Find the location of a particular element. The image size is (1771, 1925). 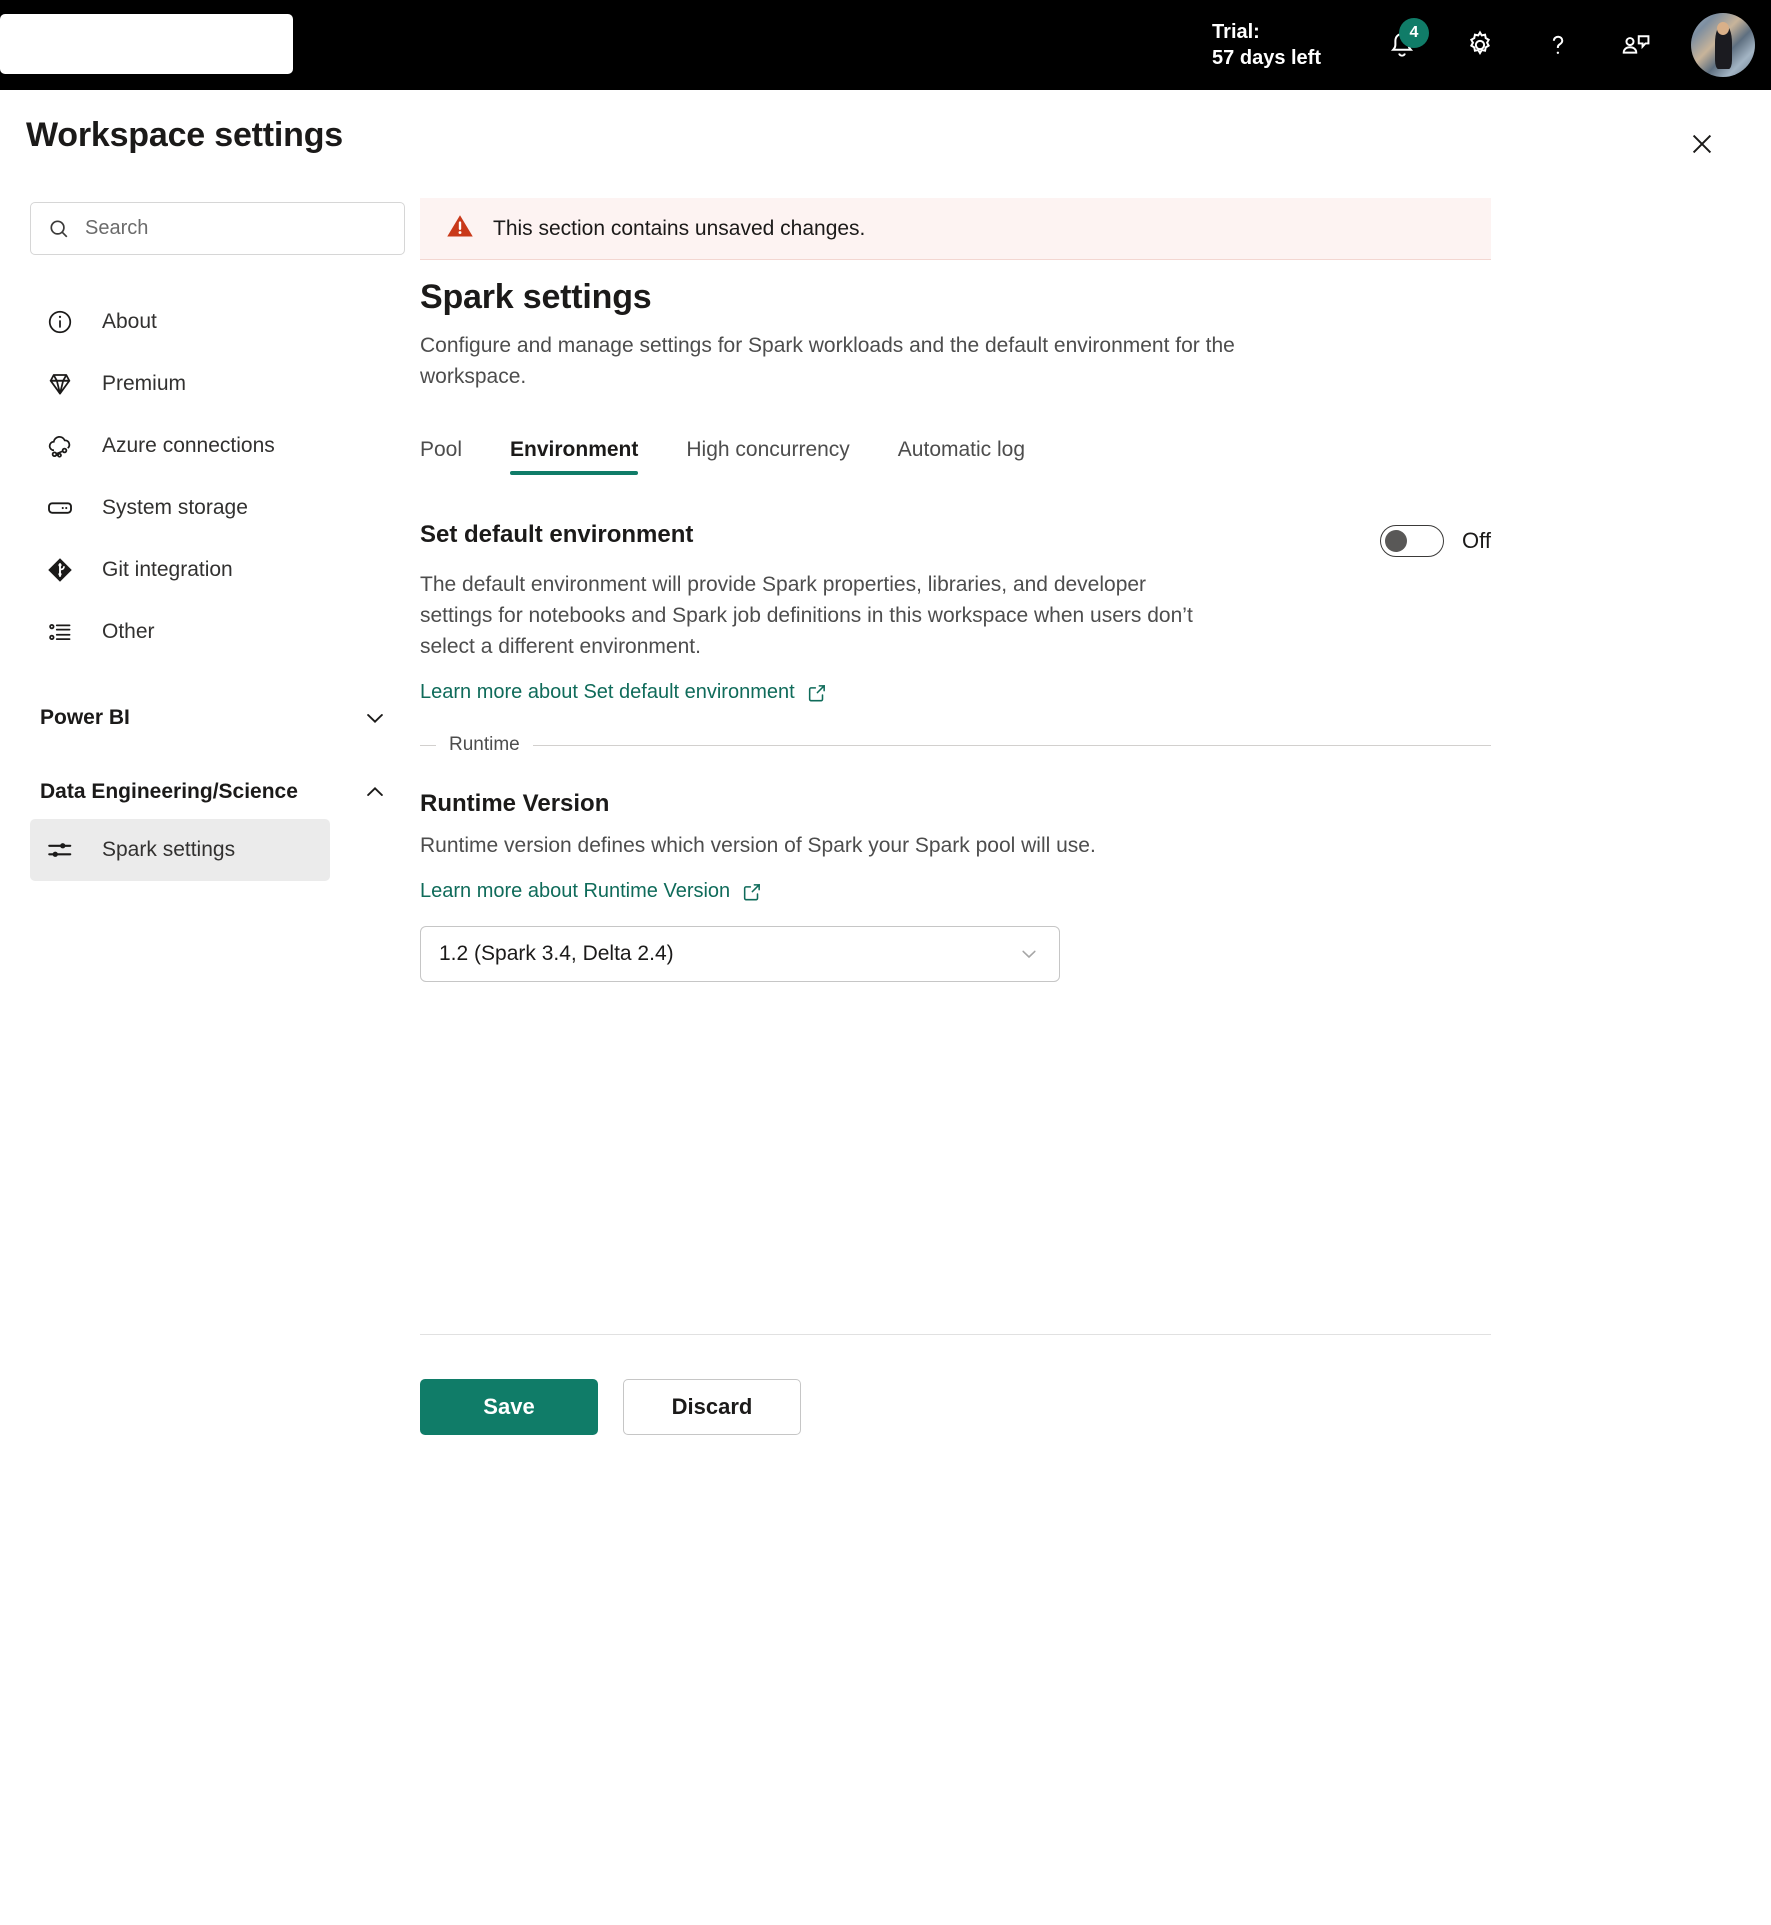

discard-button: Discard is located at coordinates (712, 1407).